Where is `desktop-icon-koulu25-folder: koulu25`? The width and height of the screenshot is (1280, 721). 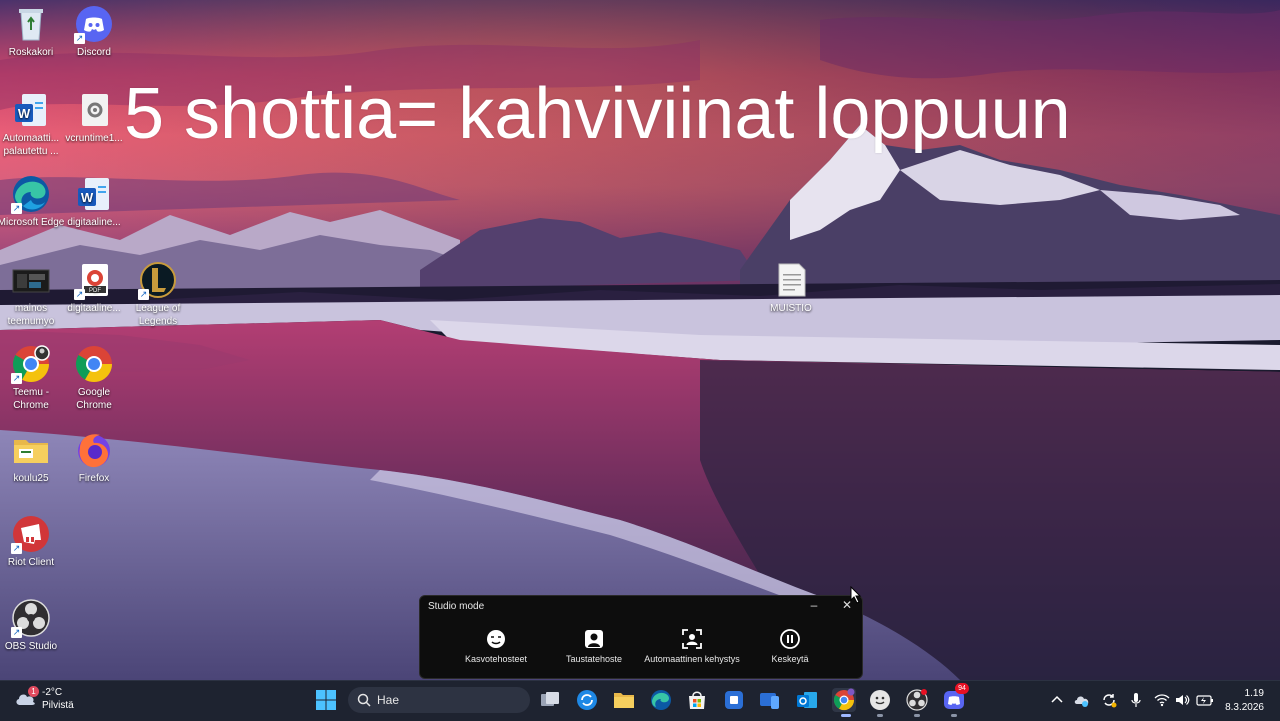 desktop-icon-koulu25-folder: koulu25 is located at coordinates (33, 457).